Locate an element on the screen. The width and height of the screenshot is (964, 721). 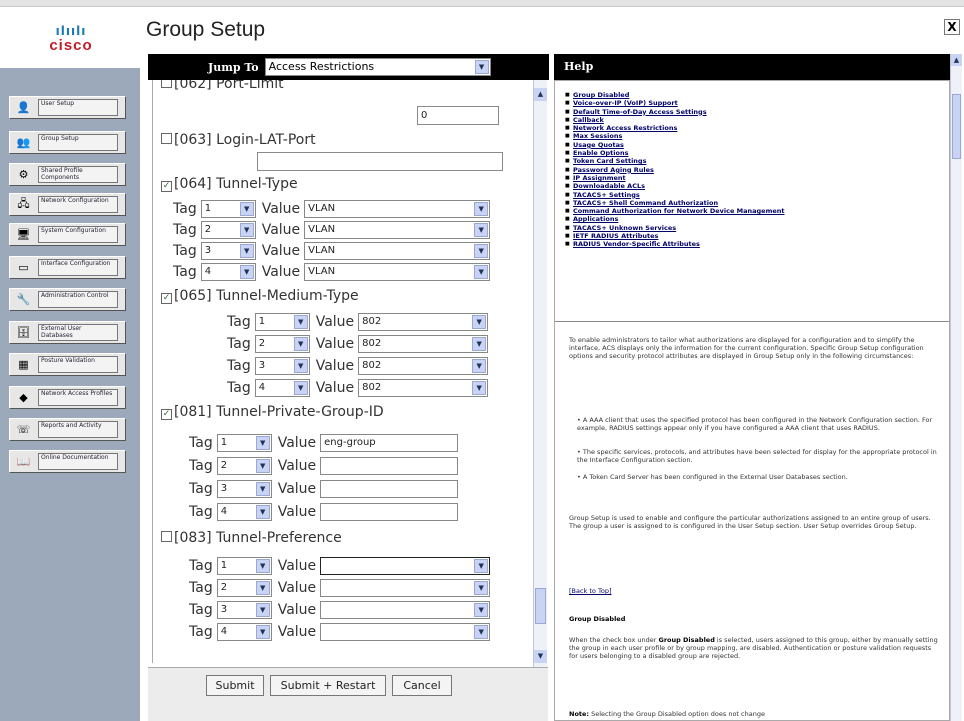
back-to-top-link: [Back to Top] is located at coordinates (755, 591).